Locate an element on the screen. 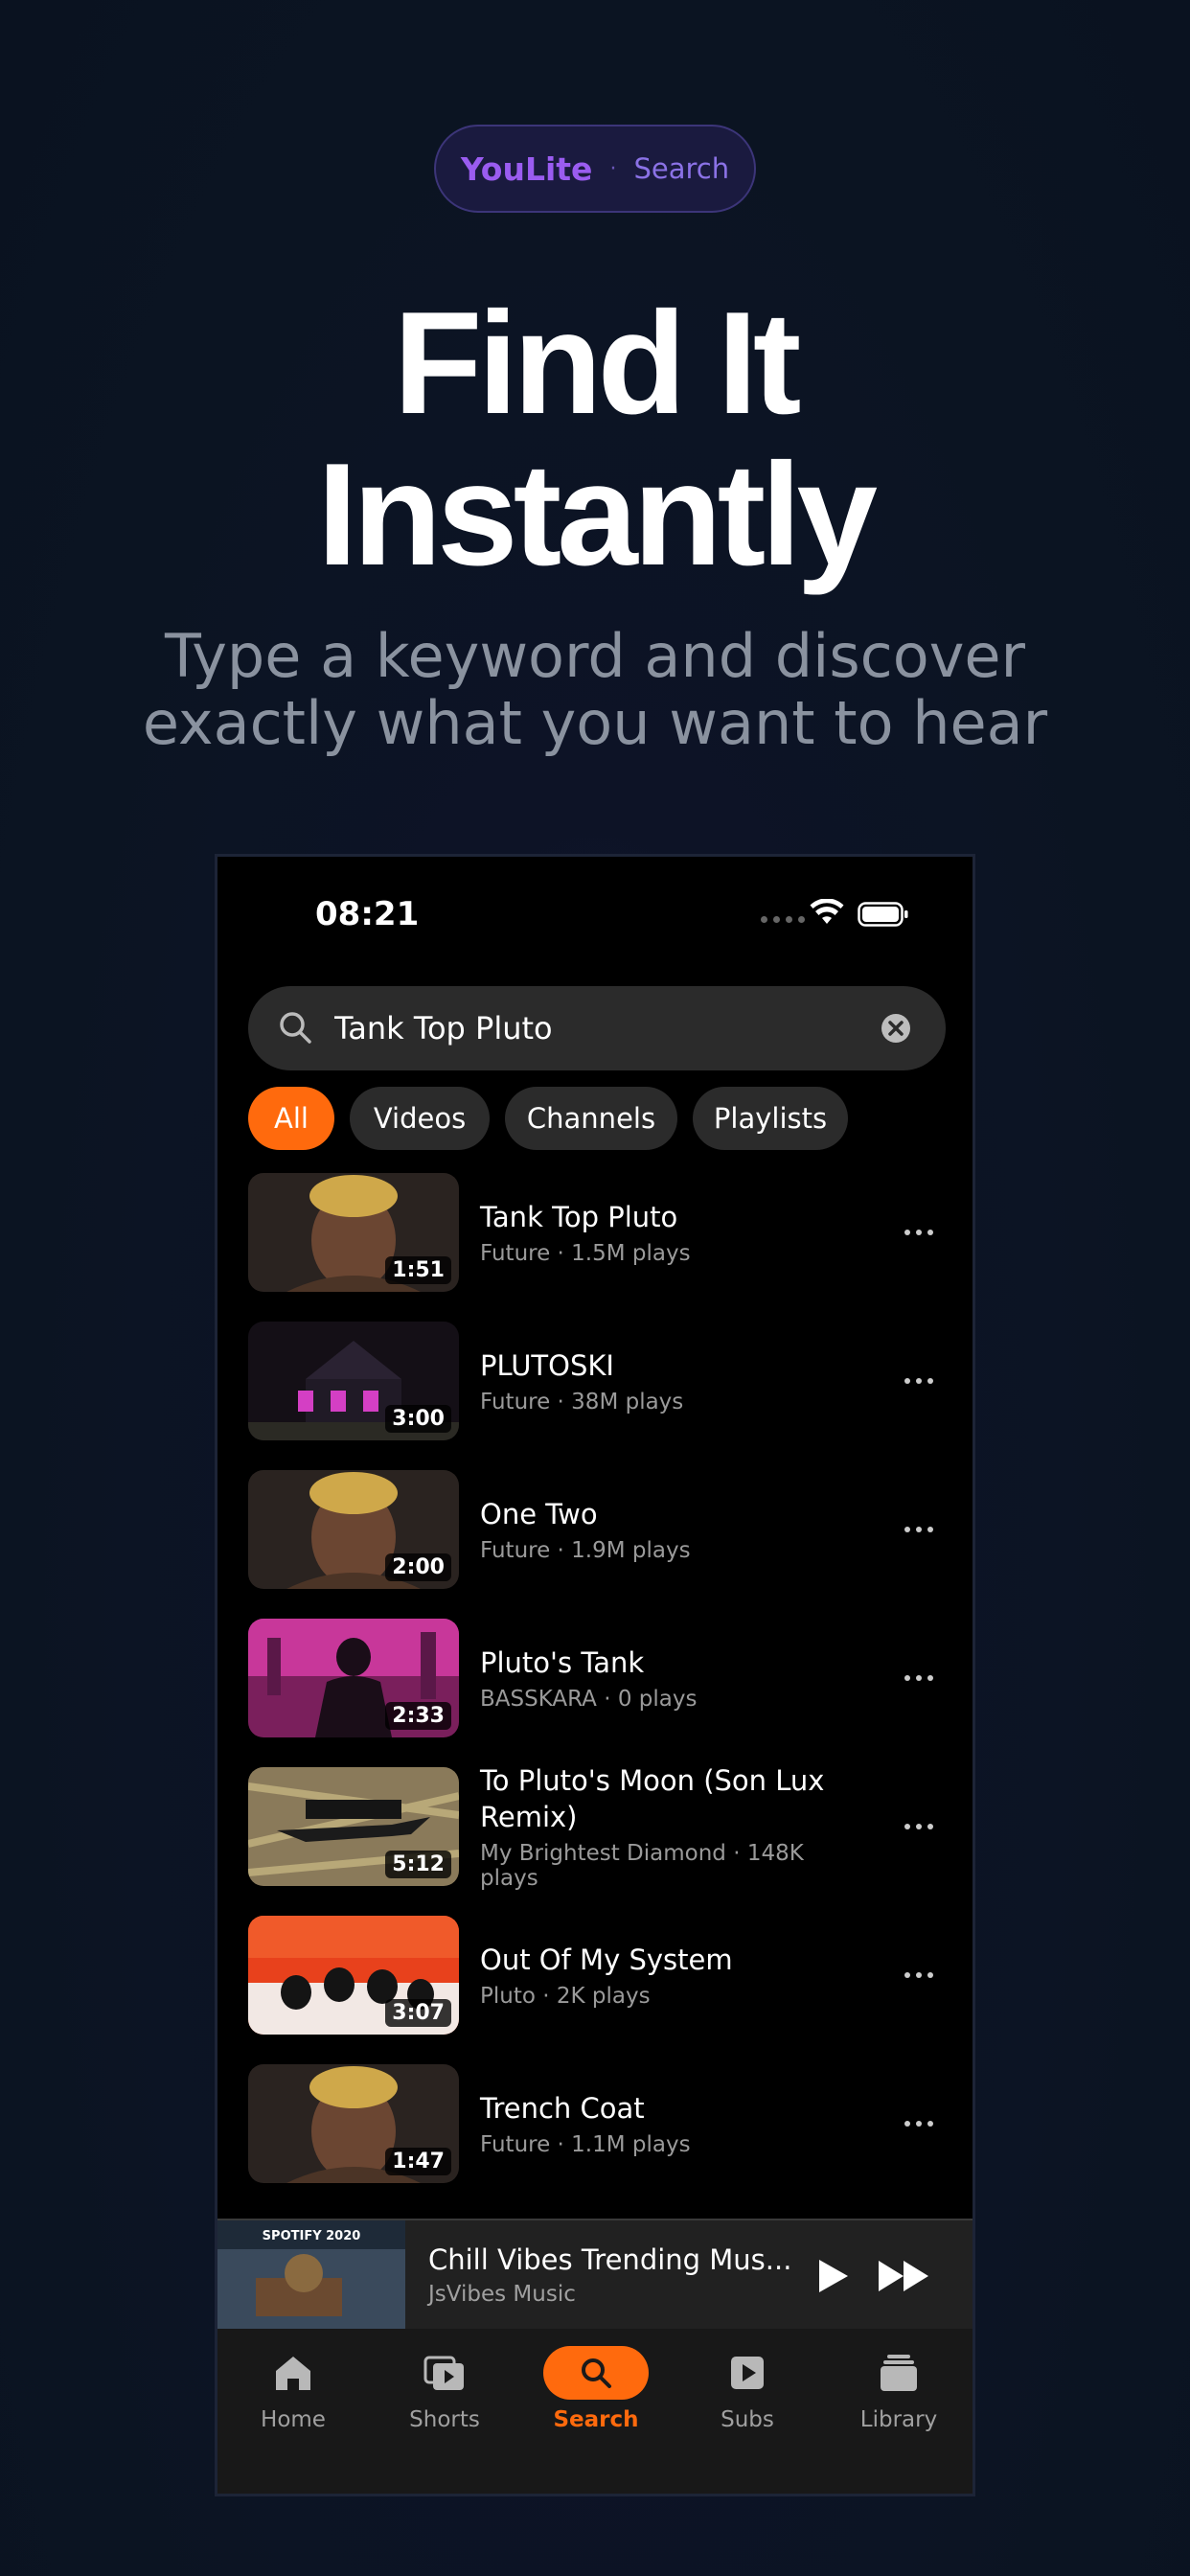 Image resolution: width=1190 pixels, height=2576 pixels. tab-label: Home is located at coordinates (294, 2419).